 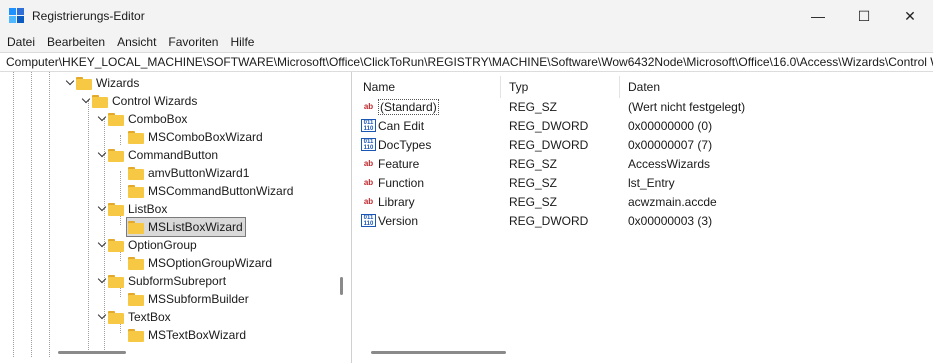 What do you see at coordinates (644, 182) in the screenshot?
I see `value-row: ab Function REG_SZ lst_Entry` at bounding box center [644, 182].